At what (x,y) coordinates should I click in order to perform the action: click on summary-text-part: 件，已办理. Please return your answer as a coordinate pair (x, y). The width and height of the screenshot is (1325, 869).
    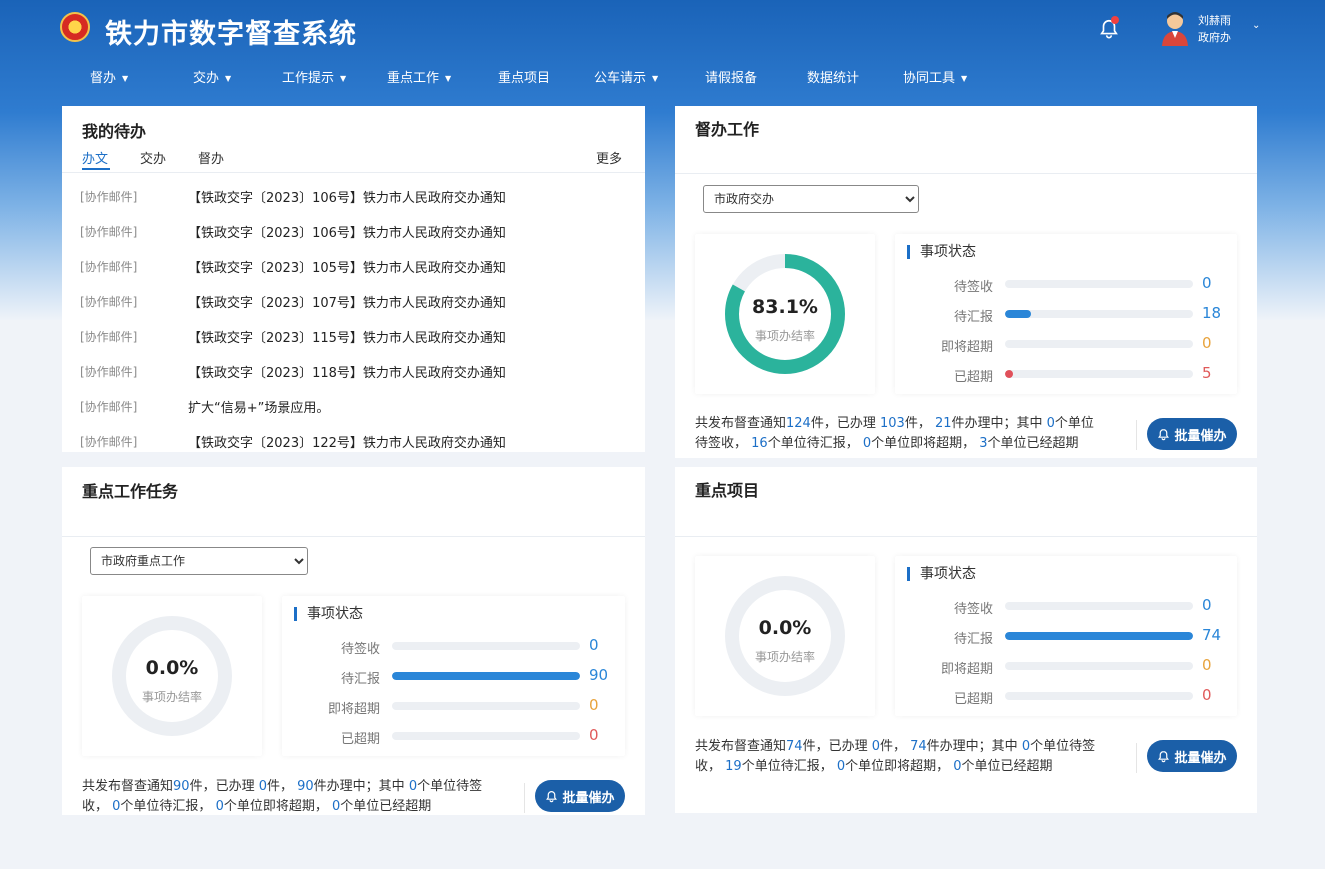
    Looking at the image, I should click on (837, 746).